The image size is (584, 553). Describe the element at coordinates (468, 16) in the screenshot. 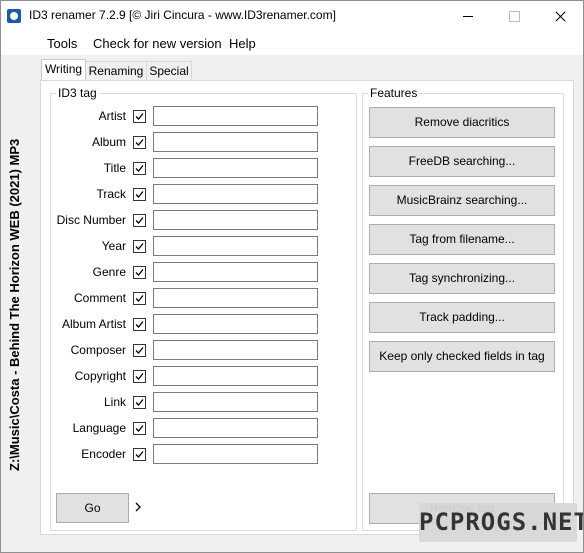

I see `minimize-button` at that location.